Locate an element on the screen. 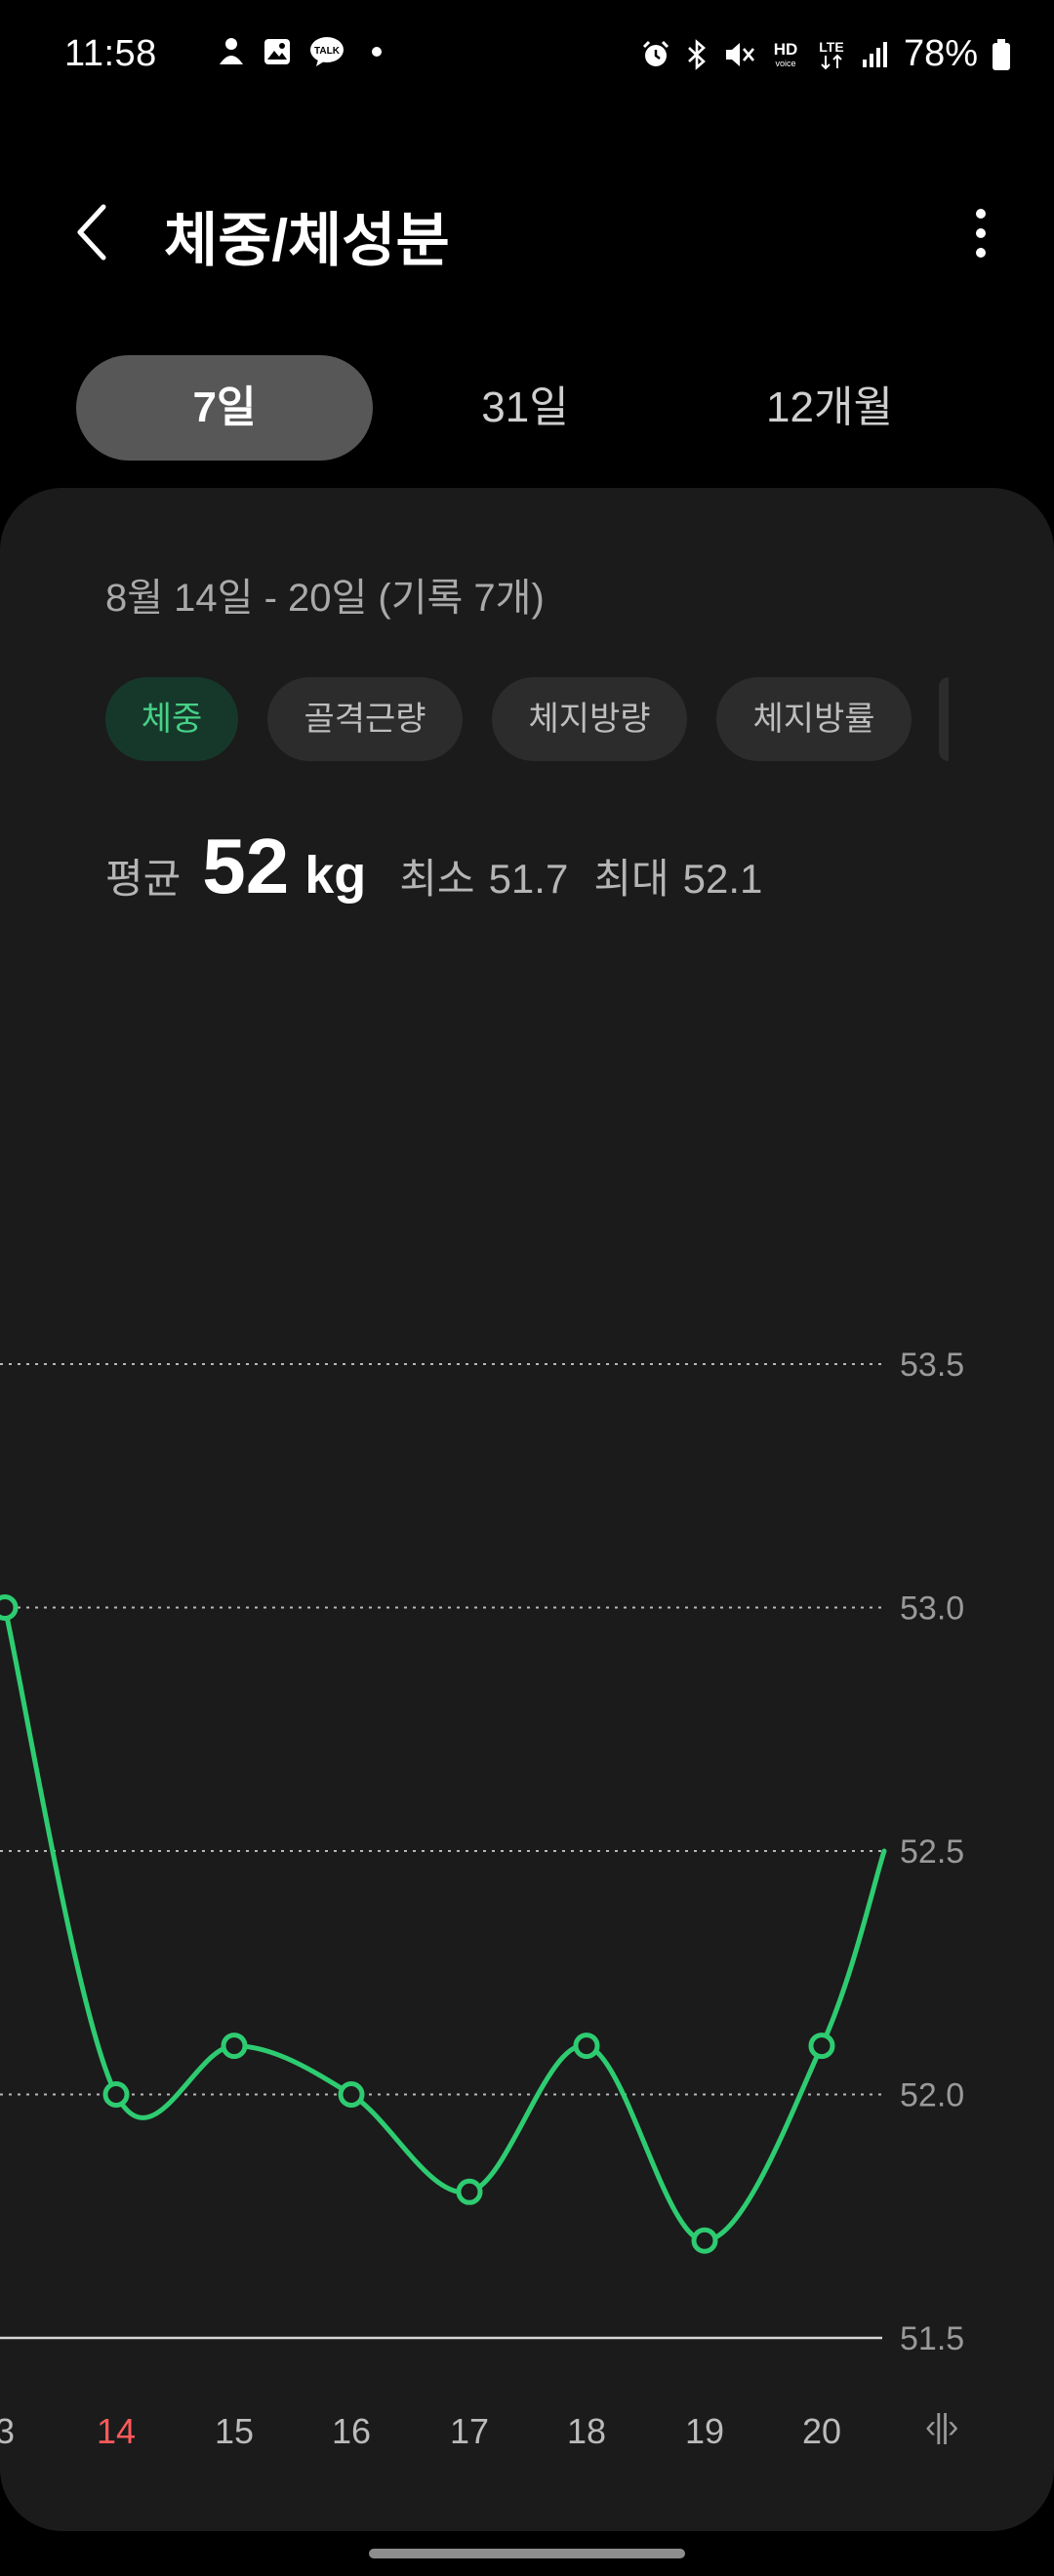 The width and height of the screenshot is (1054, 2576). date-range: 8월 14일 - 20일 (기록 7개) is located at coordinates (325, 598).